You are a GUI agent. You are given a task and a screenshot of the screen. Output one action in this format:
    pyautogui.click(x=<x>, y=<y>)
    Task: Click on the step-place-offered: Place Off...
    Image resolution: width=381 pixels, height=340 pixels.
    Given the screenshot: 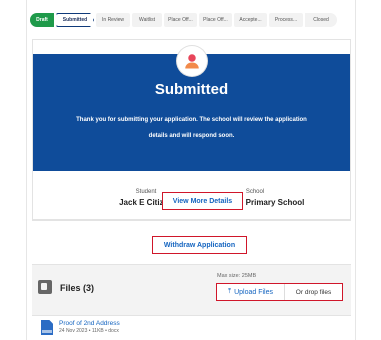 What is the action you would take?
    pyautogui.click(x=180, y=20)
    